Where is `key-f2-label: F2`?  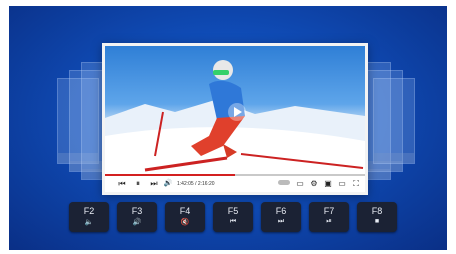
key-f2-label: F2 is located at coordinates (89, 211).